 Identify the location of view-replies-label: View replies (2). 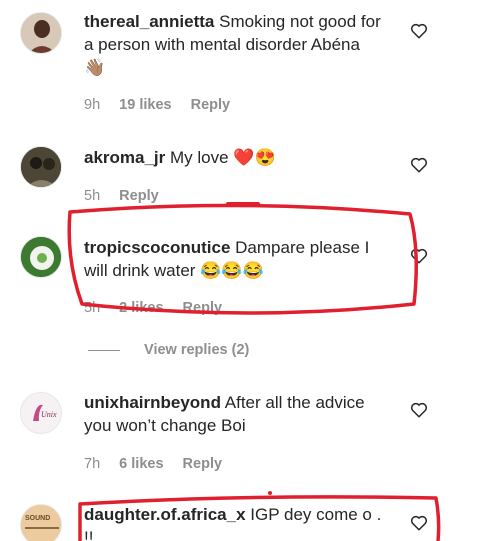
(197, 350).